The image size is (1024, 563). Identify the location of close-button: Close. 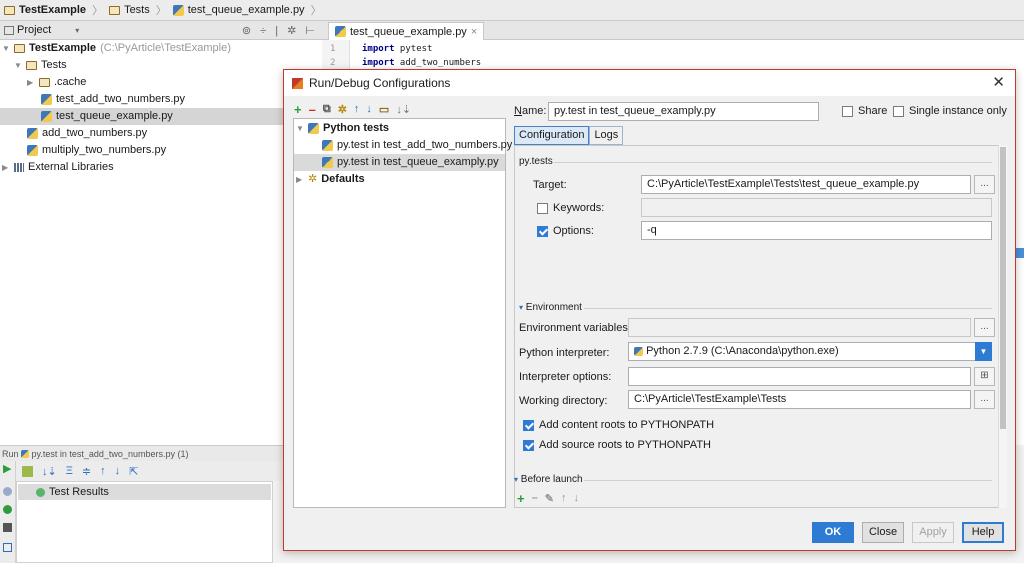
(883, 532).